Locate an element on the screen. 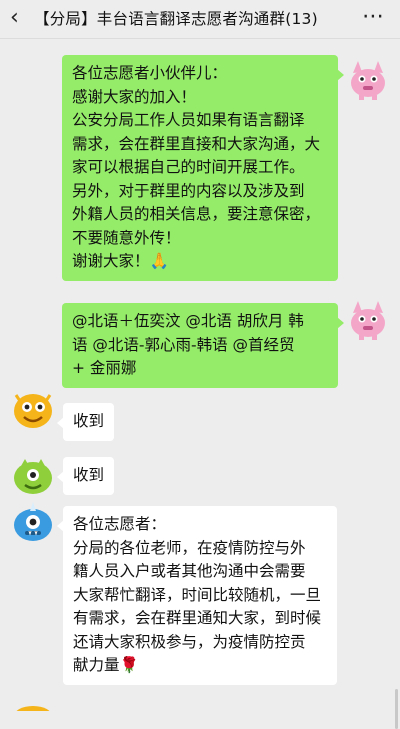 This screenshot has height=729, width=400. message-line: 各位志愿者小伙伴儿： is located at coordinates (150, 73).